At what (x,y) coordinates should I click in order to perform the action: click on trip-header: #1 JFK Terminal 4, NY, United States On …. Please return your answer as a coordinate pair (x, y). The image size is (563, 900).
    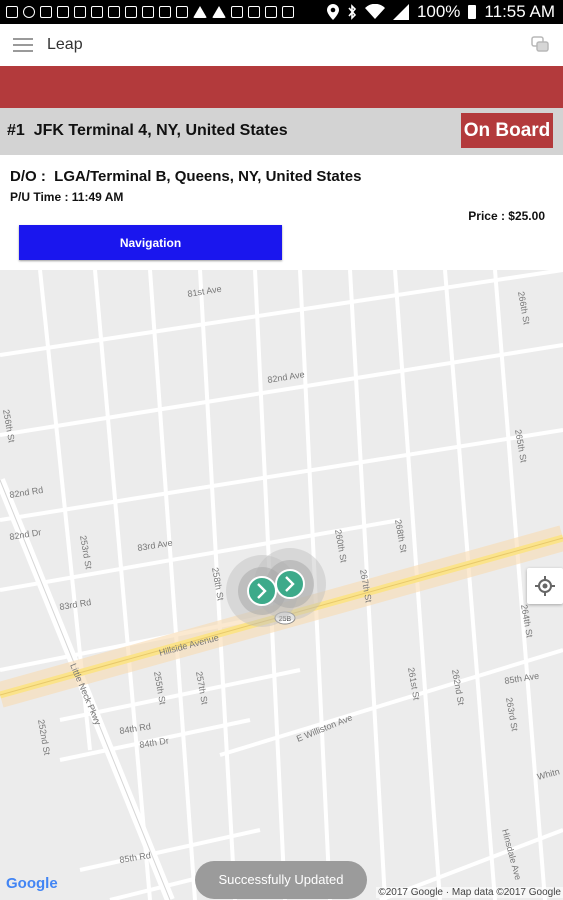
    Looking at the image, I should click on (281, 131).